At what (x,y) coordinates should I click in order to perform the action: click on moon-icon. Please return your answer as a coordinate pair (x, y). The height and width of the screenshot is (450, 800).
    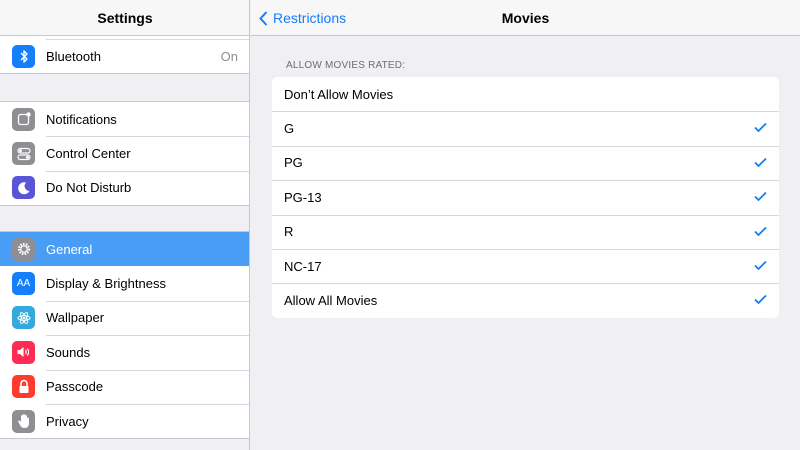
    Looking at the image, I should click on (23, 188).